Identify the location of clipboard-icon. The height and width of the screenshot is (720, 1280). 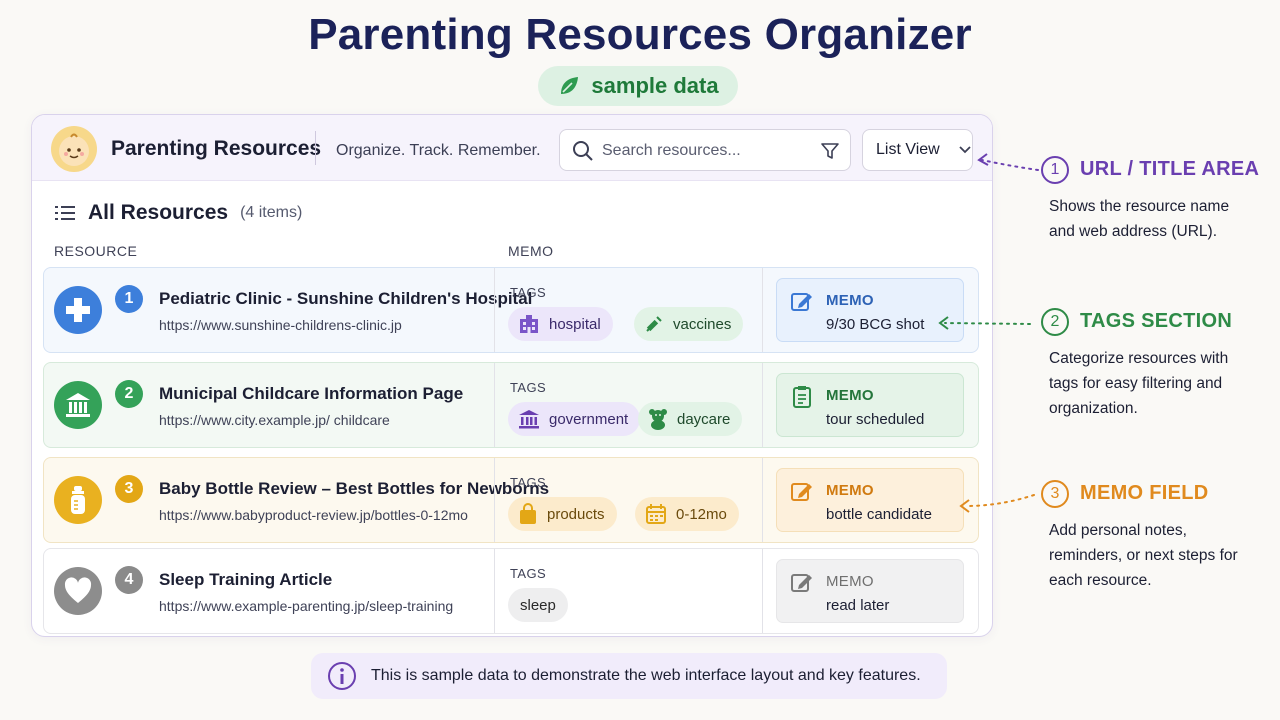
(802, 397).